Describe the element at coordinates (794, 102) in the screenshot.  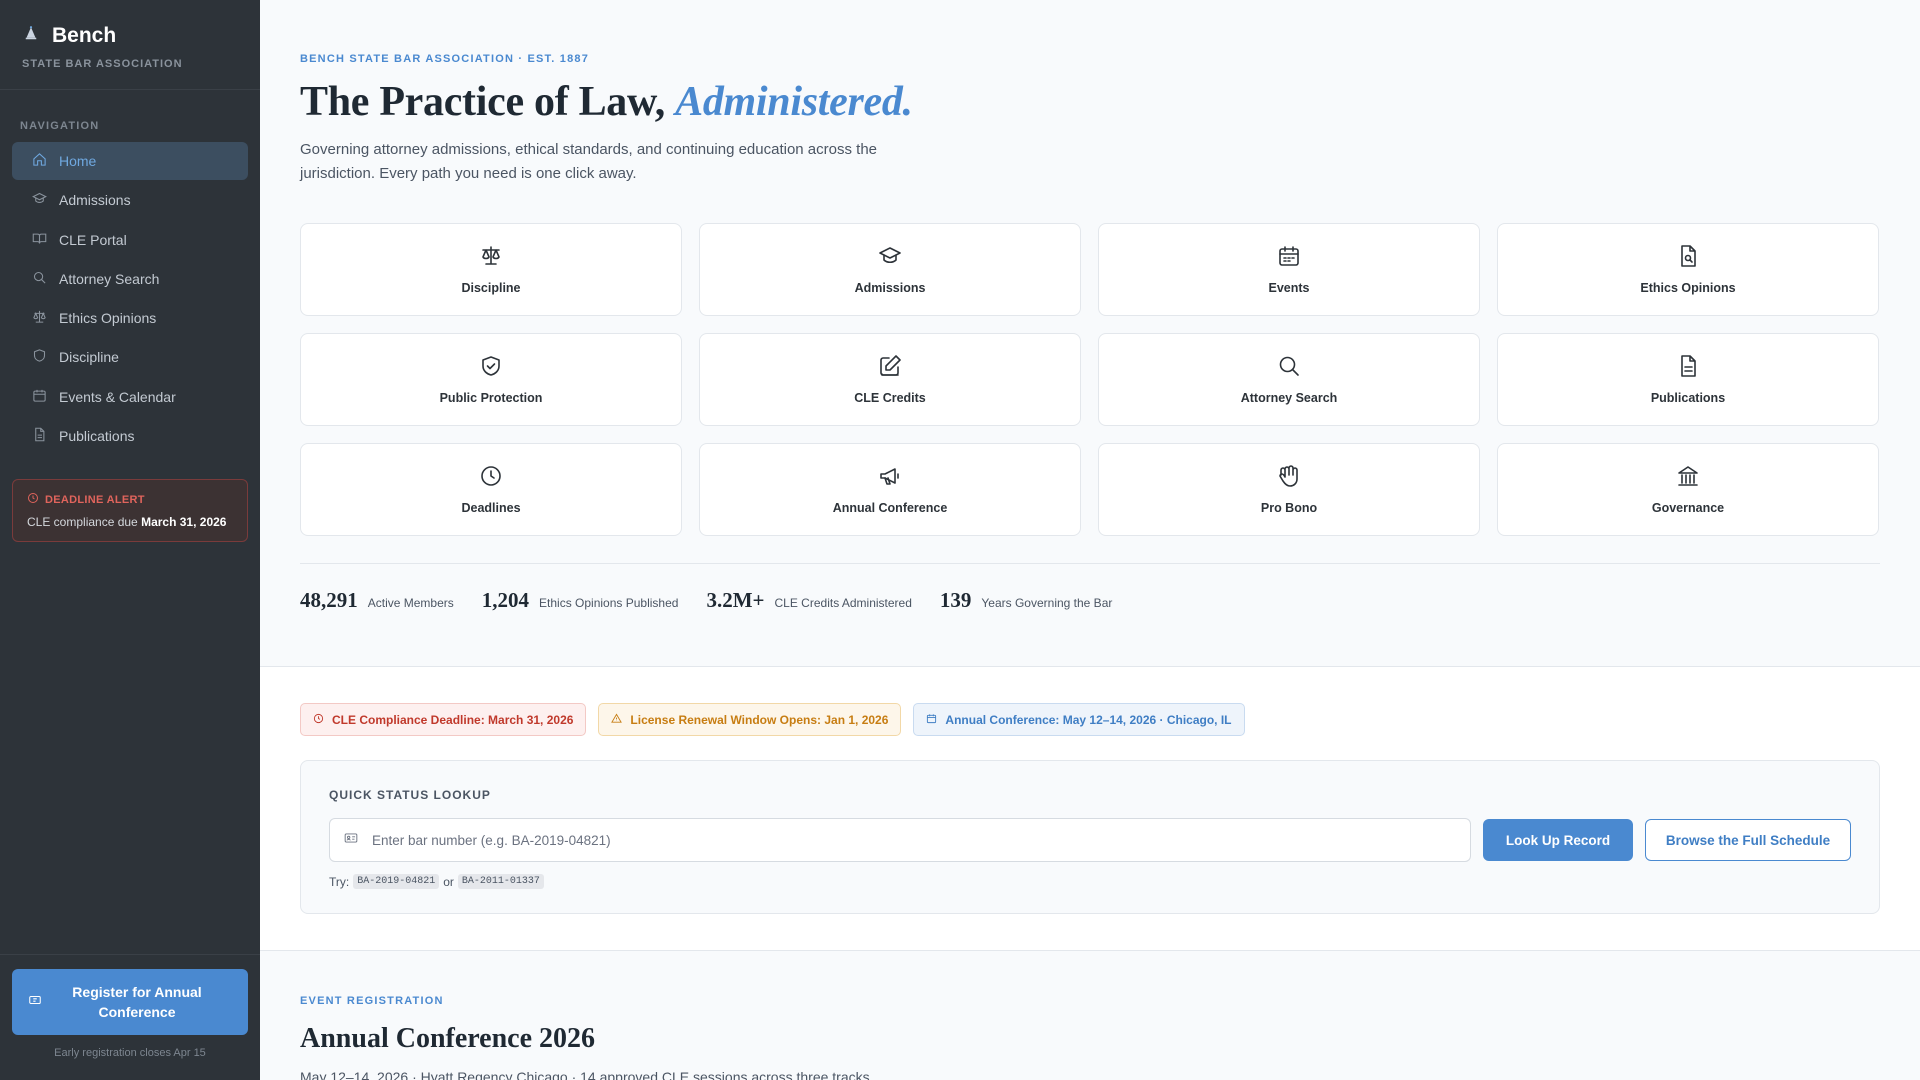
I see `title-accent: Administered.` at that location.